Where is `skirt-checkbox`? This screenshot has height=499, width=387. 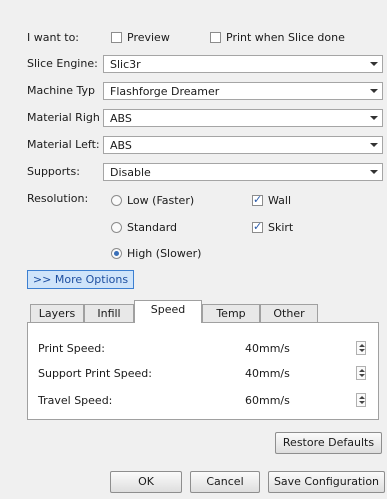
skirt-checkbox is located at coordinates (257, 226).